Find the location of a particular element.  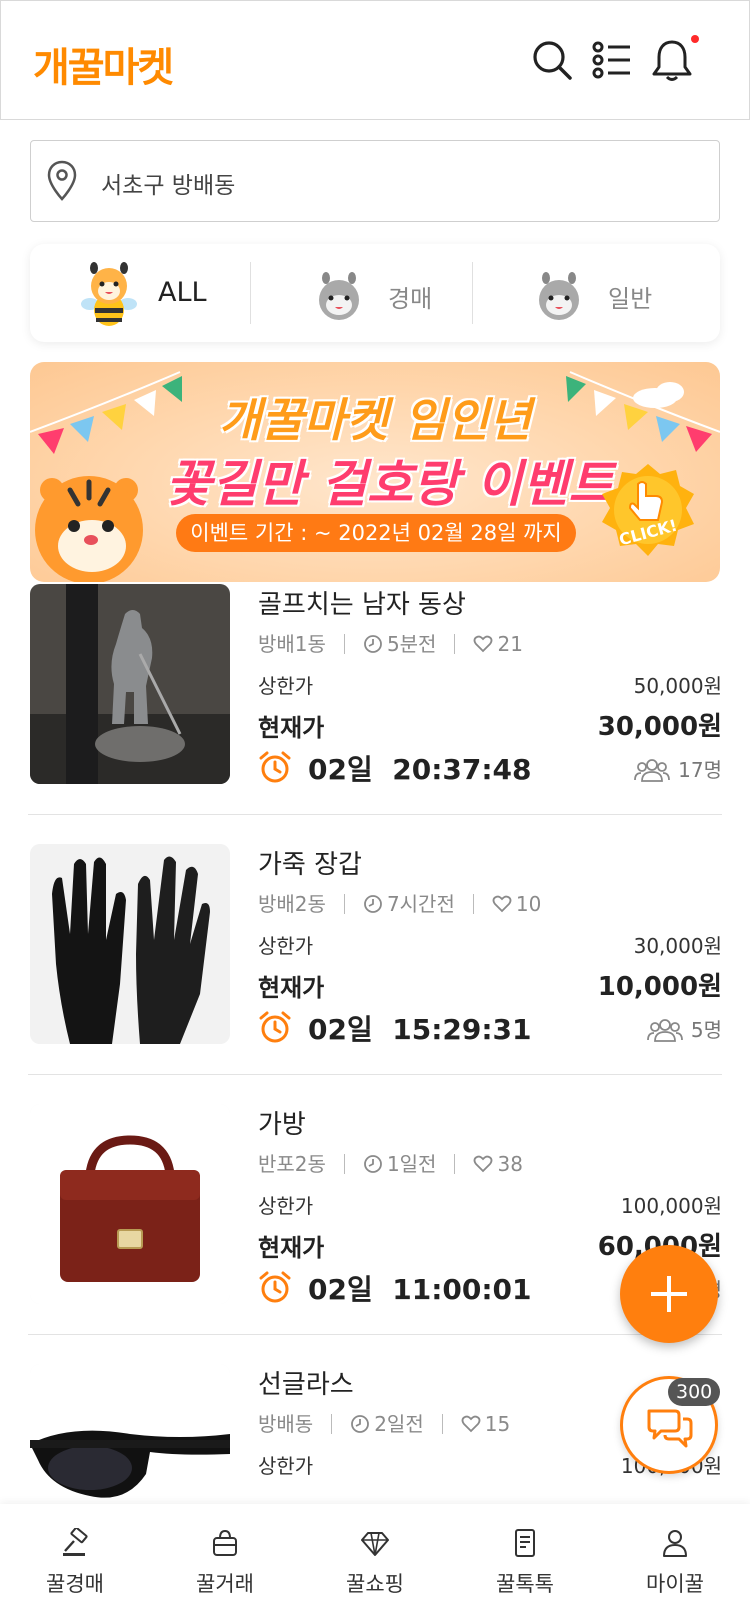

tab-all: ALL is located at coordinates (145, 293).